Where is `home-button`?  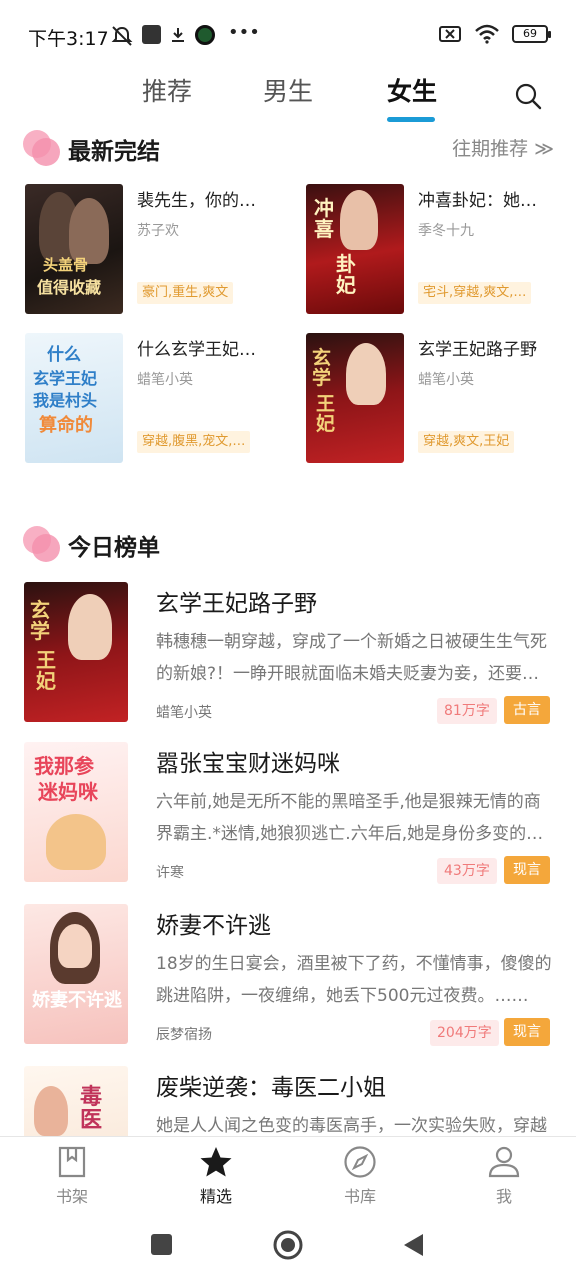
home-button is located at coordinates (288, 1245).